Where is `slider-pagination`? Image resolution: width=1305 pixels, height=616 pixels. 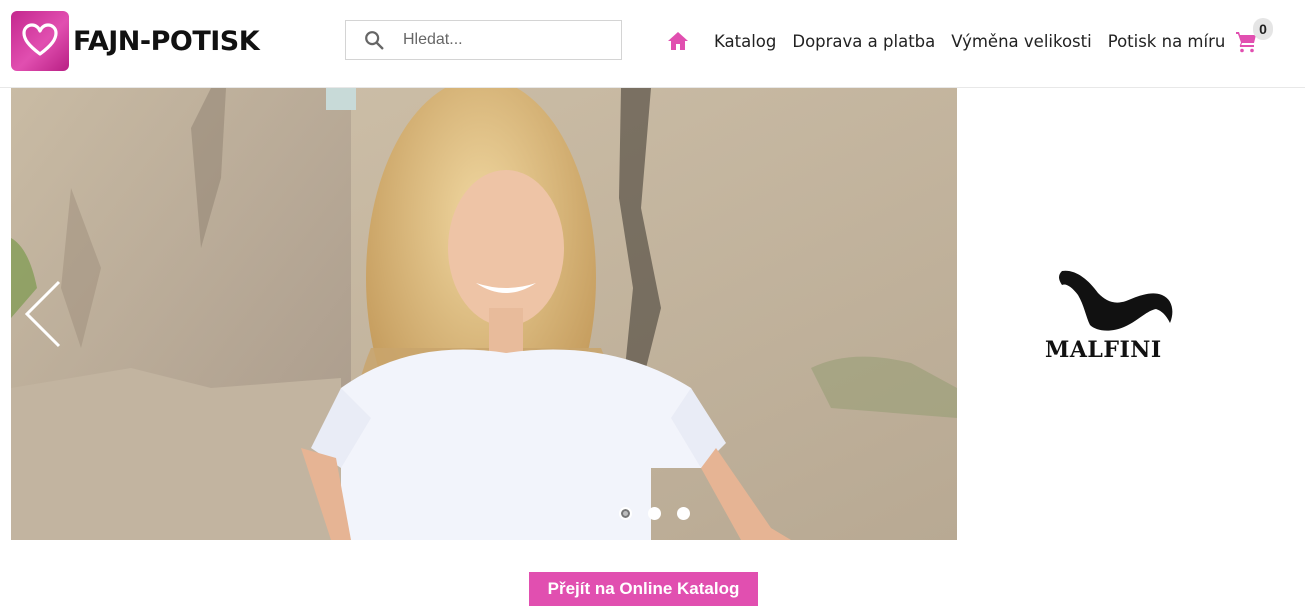 slider-pagination is located at coordinates (662, 513).